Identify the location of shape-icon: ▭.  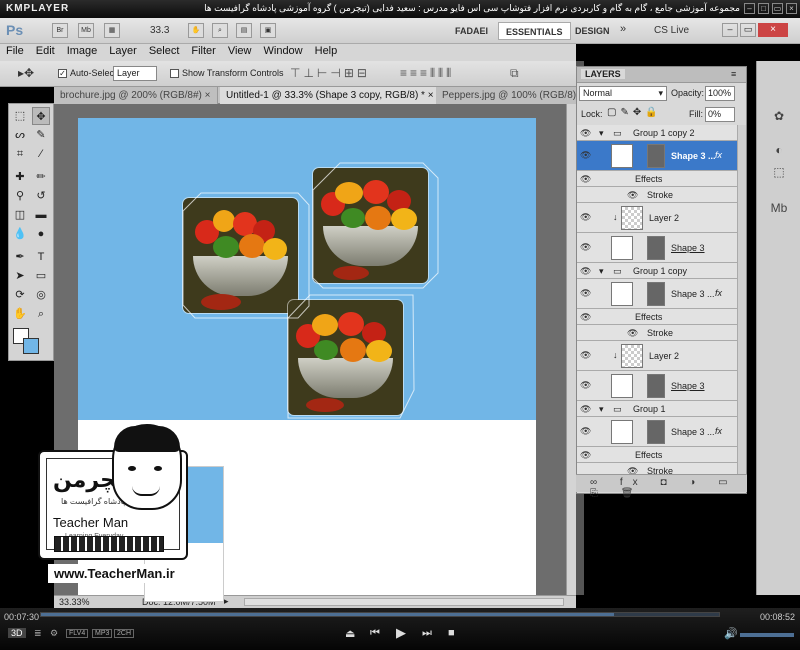
(41, 276).